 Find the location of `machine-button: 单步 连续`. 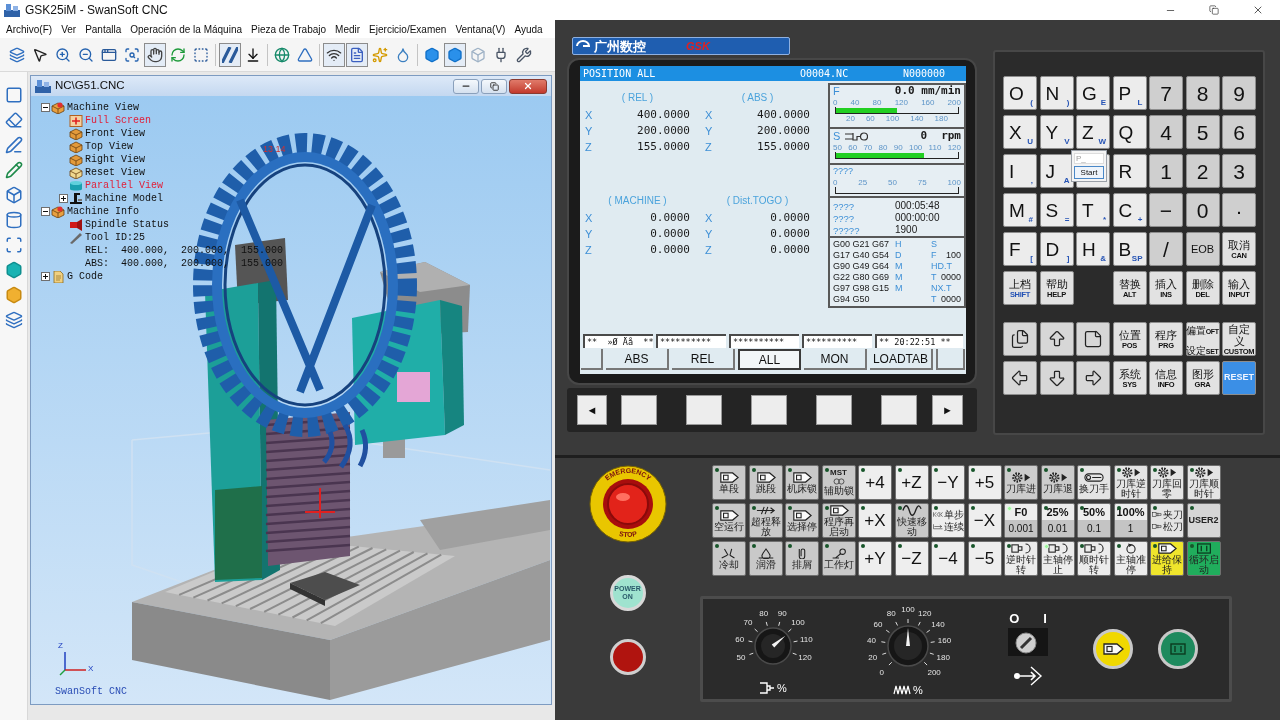

machine-button: 单步 连续 is located at coordinates (948, 520).